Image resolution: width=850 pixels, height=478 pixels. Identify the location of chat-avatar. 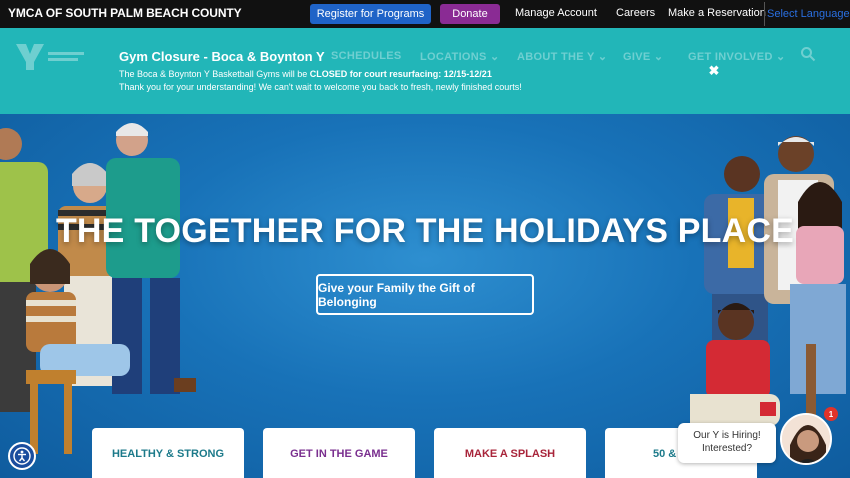
(806, 439).